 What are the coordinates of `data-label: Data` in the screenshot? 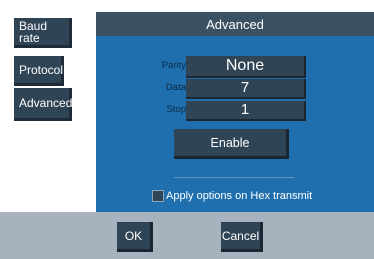 It's located at (175, 87).